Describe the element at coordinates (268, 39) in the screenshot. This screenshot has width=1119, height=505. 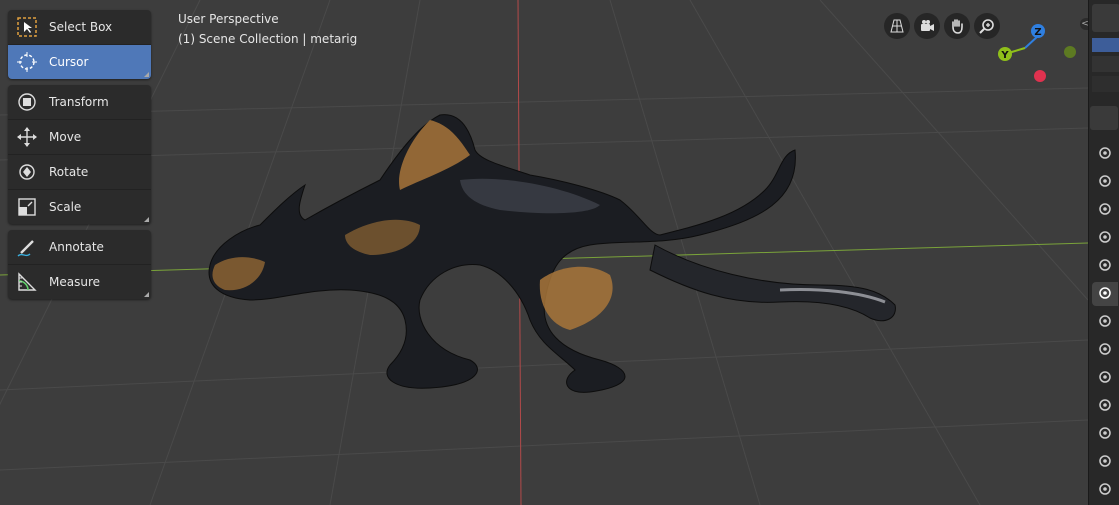
I see `collection-info-label: (1) Scene Collection | metarig` at that location.